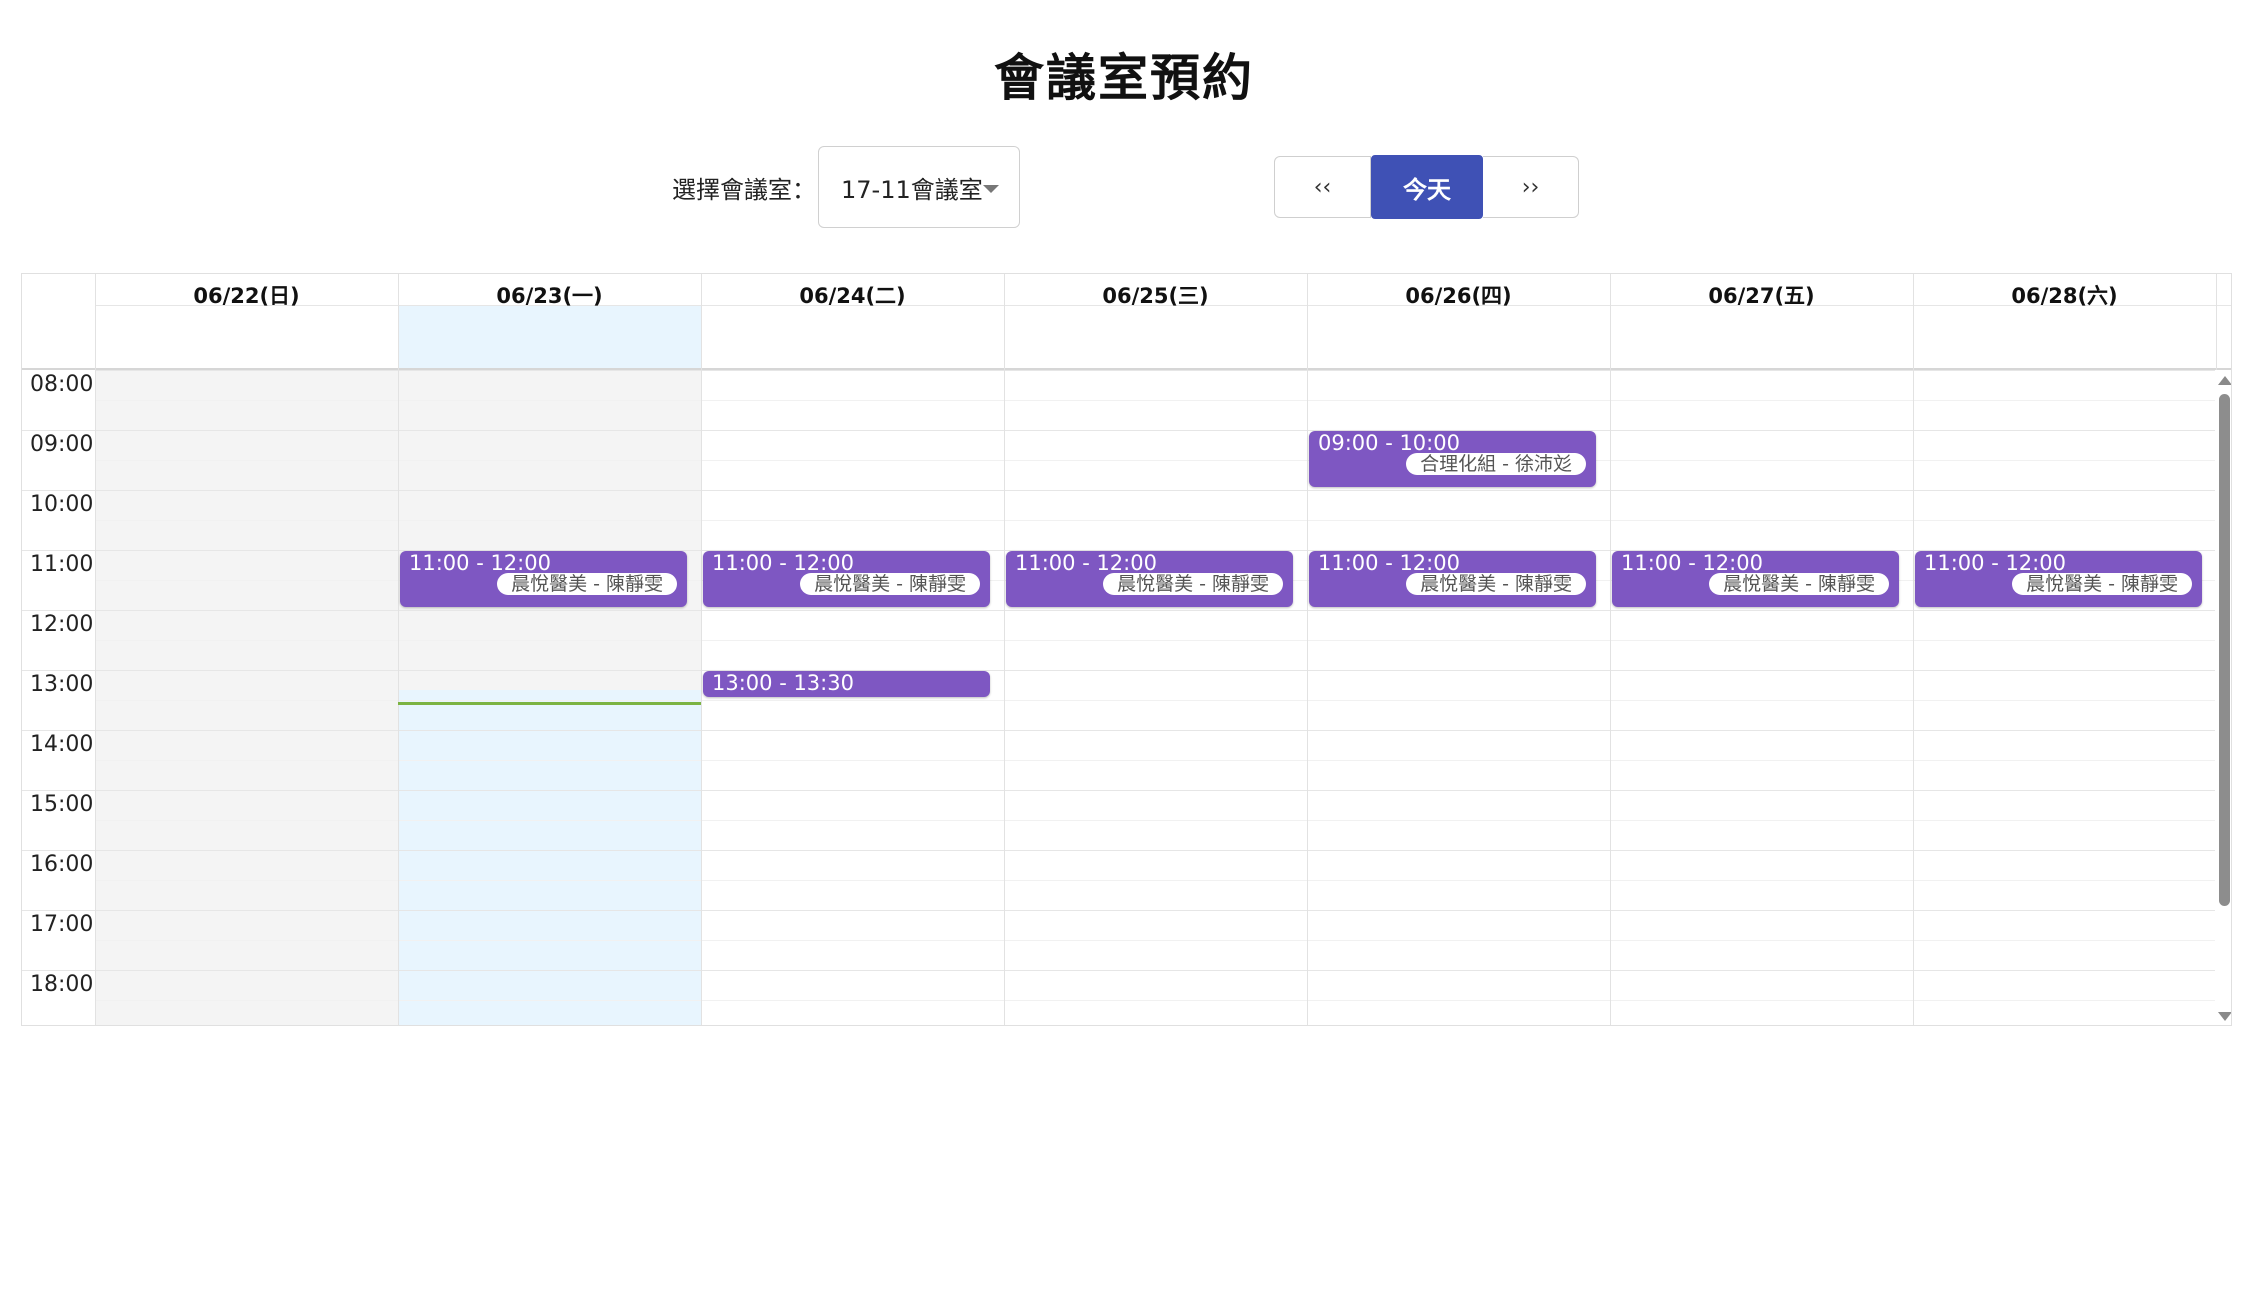  What do you see at coordinates (62, 384) in the screenshot?
I see `time-label: 08:00` at bounding box center [62, 384].